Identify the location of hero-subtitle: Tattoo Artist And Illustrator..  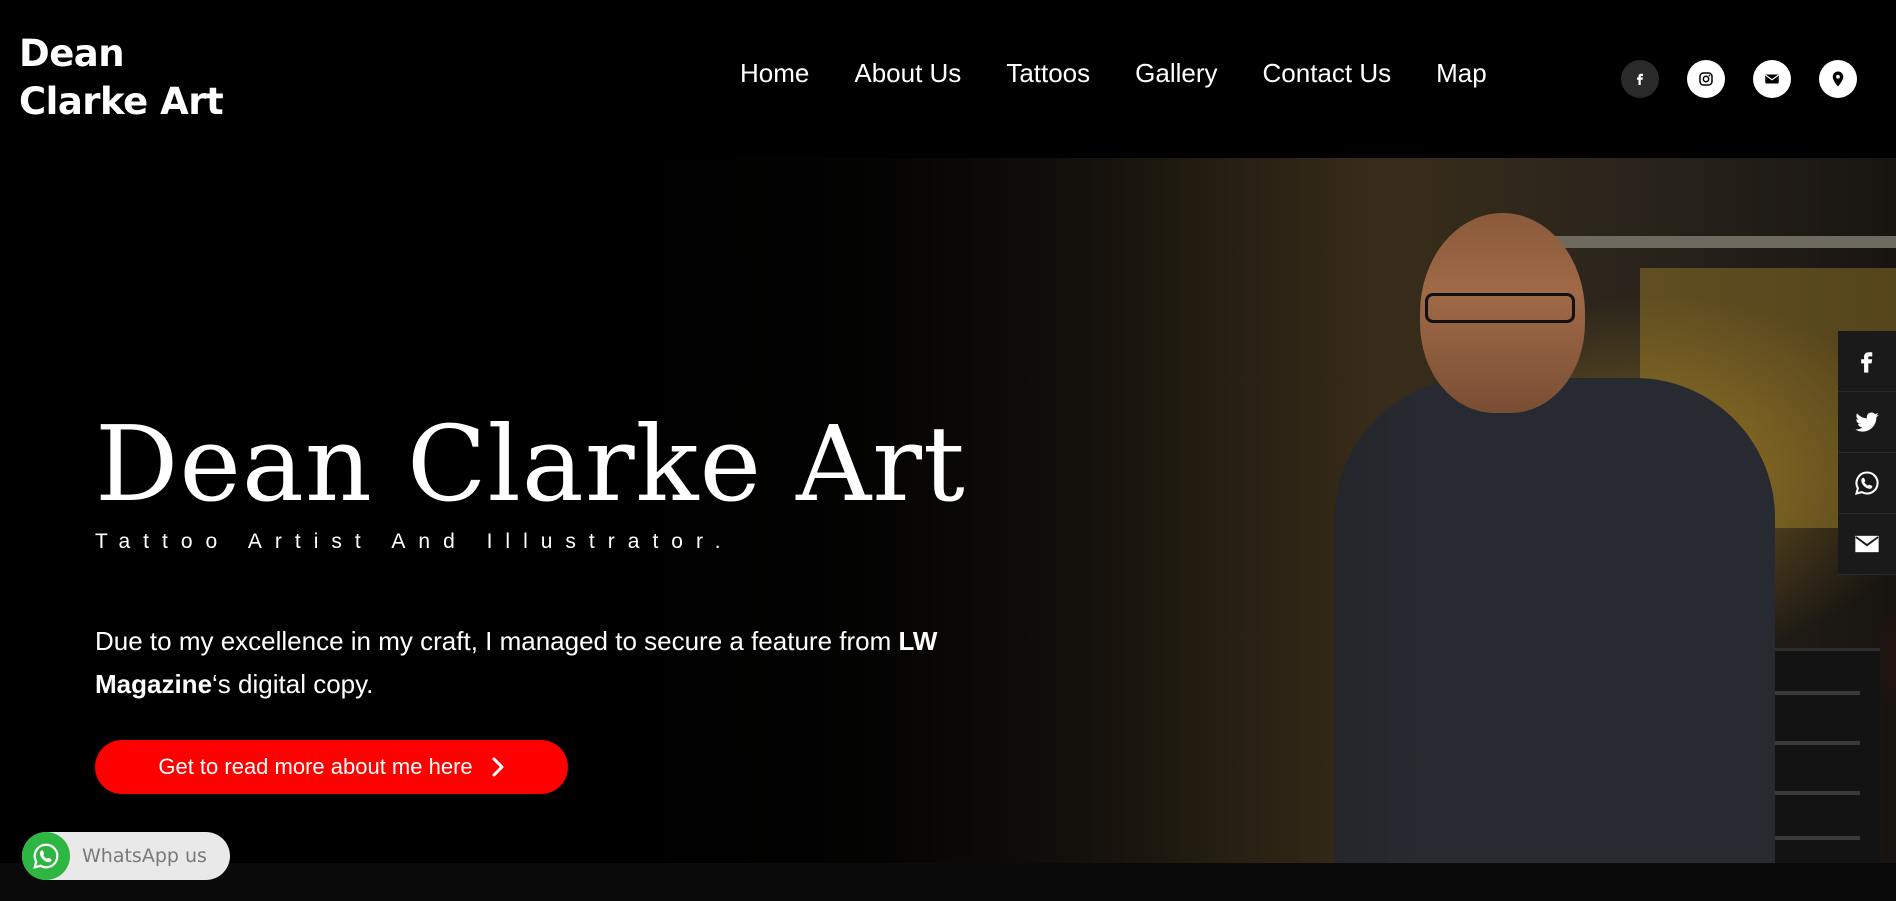
(414, 541).